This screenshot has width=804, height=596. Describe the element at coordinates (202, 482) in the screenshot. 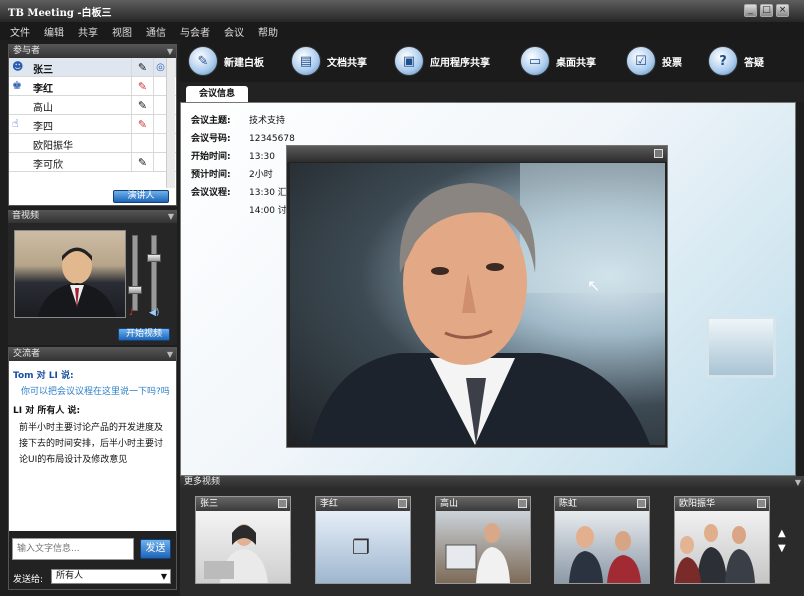

I see `more-videos-title: 更多视频` at that location.